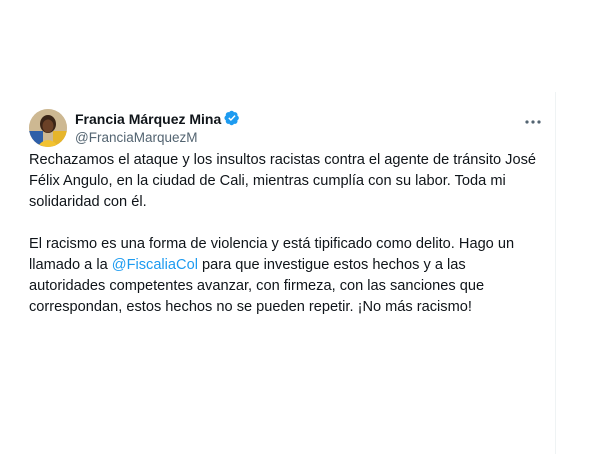 The image size is (600, 455). Describe the element at coordinates (287, 129) in the screenshot. I see `tweet-header: Francia Márquez Mina @FranciaMarquezM` at that location.